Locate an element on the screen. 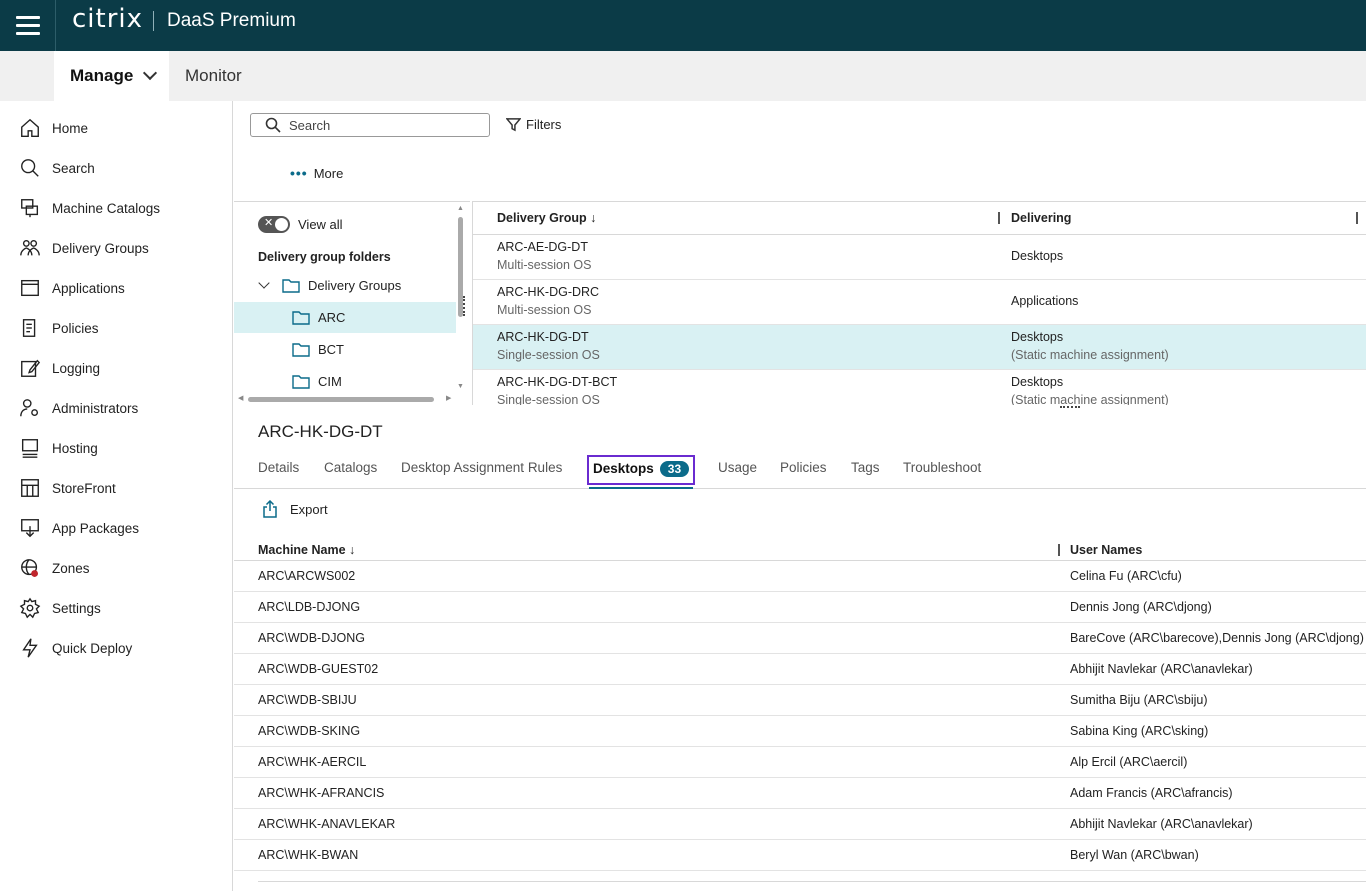 The height and width of the screenshot is (891, 1366). delivering-type: Desktops is located at coordinates (1037, 382).